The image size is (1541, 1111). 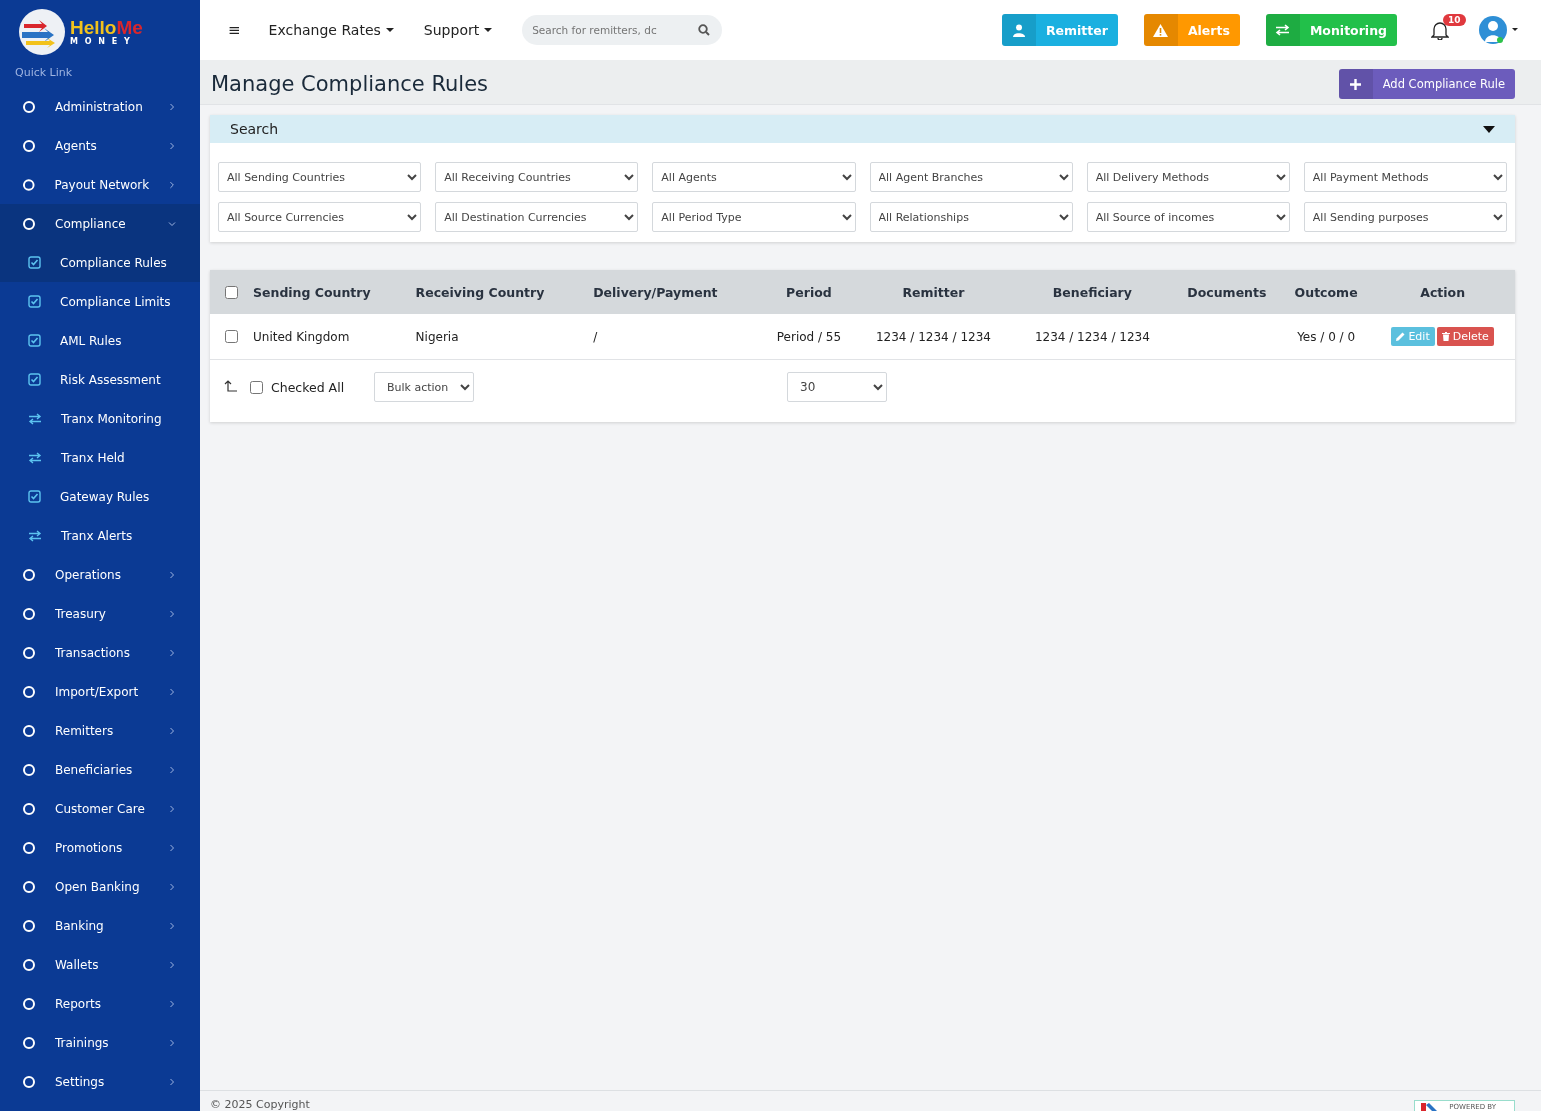 I want to click on sidebar-subitem: Tranx Held, so click(x=100, y=457).